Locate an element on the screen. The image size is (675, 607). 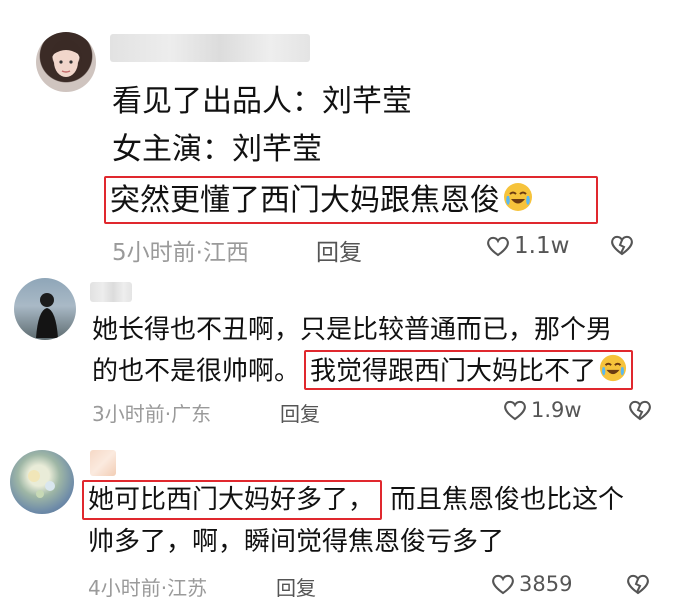
like-count: 3859 is located at coordinates (546, 584).